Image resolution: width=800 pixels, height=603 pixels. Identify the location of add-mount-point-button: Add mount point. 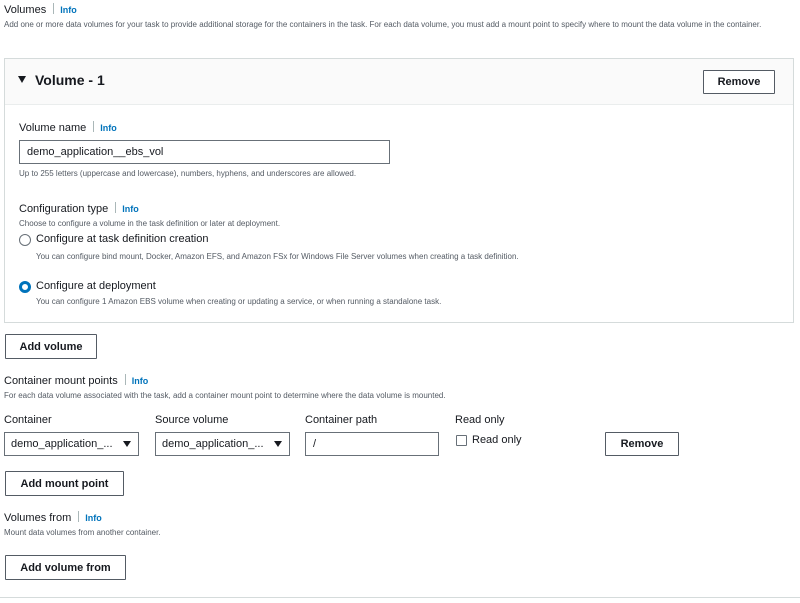
(64, 483).